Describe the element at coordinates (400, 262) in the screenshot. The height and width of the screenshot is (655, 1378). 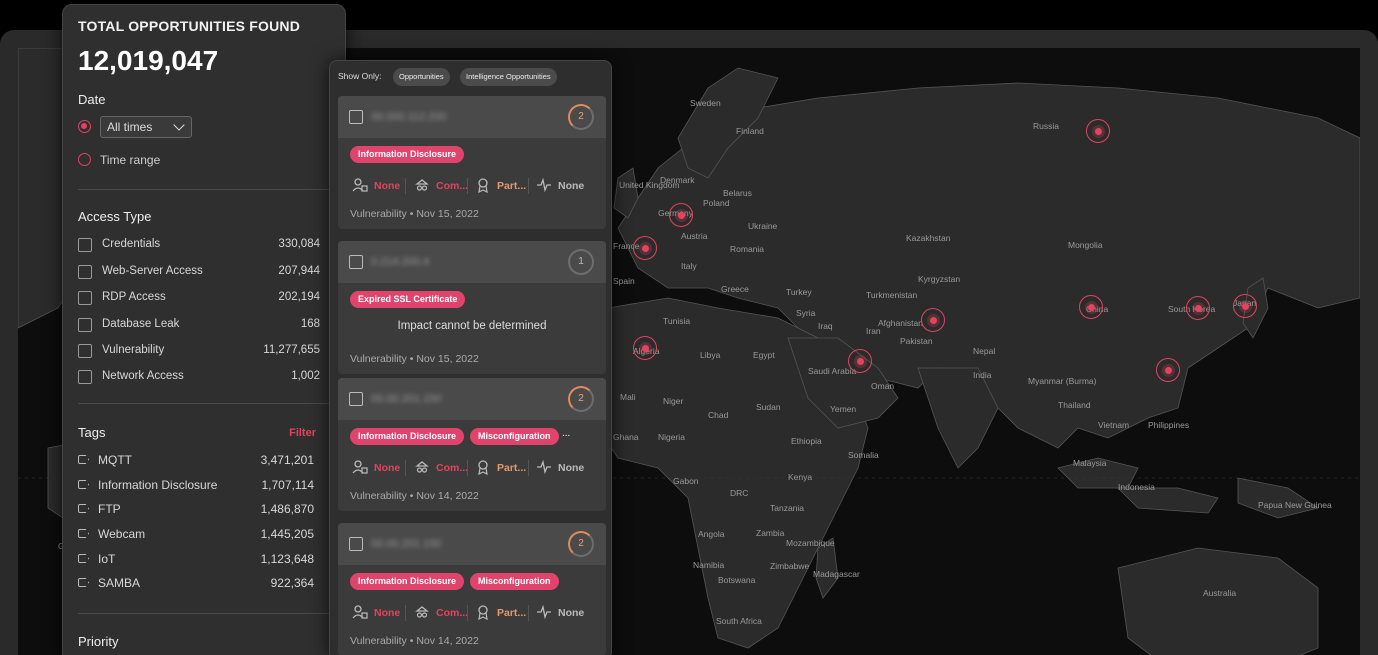
I see `ip-address: 0.214.200.4` at that location.